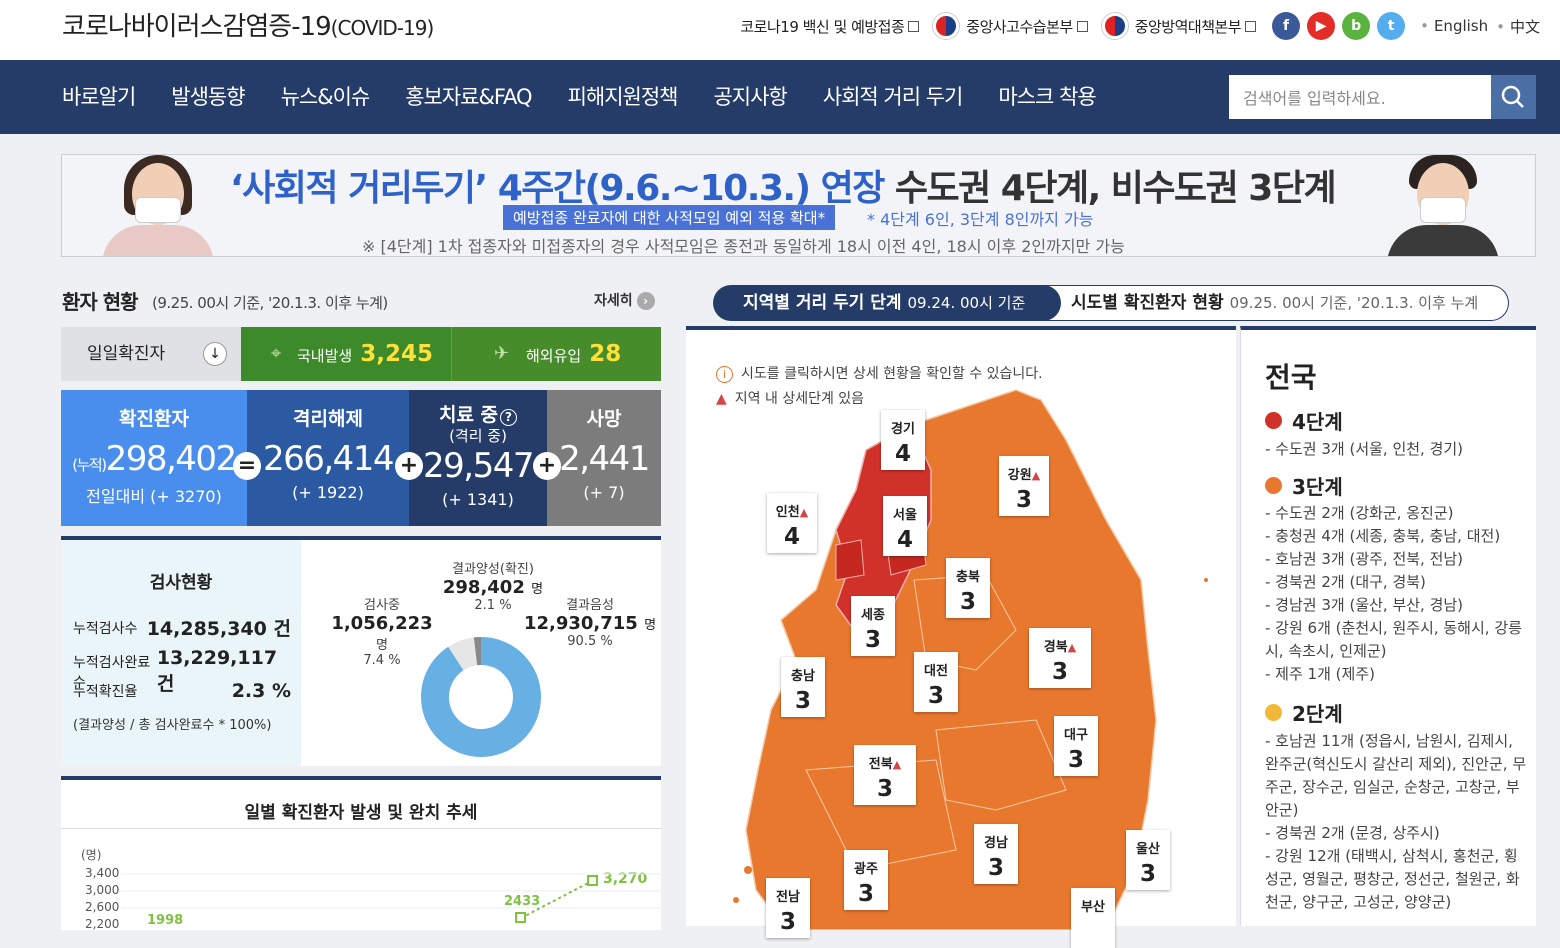 The image size is (1560, 948). What do you see at coordinates (478, 499) in the screenshot?
I see `treating-delta: (+ 1341)` at bounding box center [478, 499].